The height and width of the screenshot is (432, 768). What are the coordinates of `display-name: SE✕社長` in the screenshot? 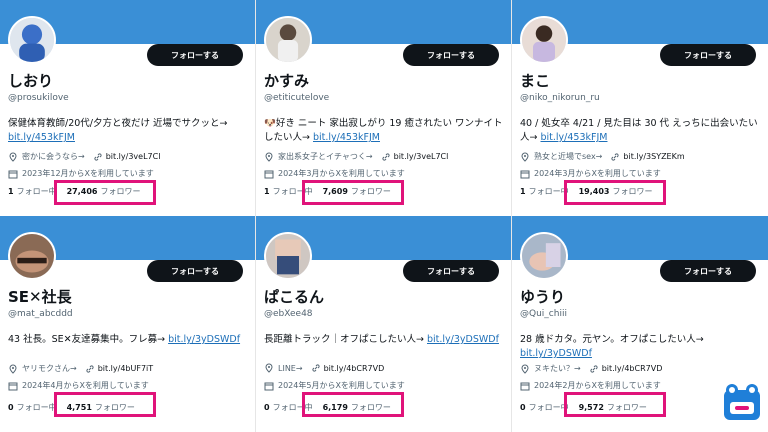 It's located at (40, 296).